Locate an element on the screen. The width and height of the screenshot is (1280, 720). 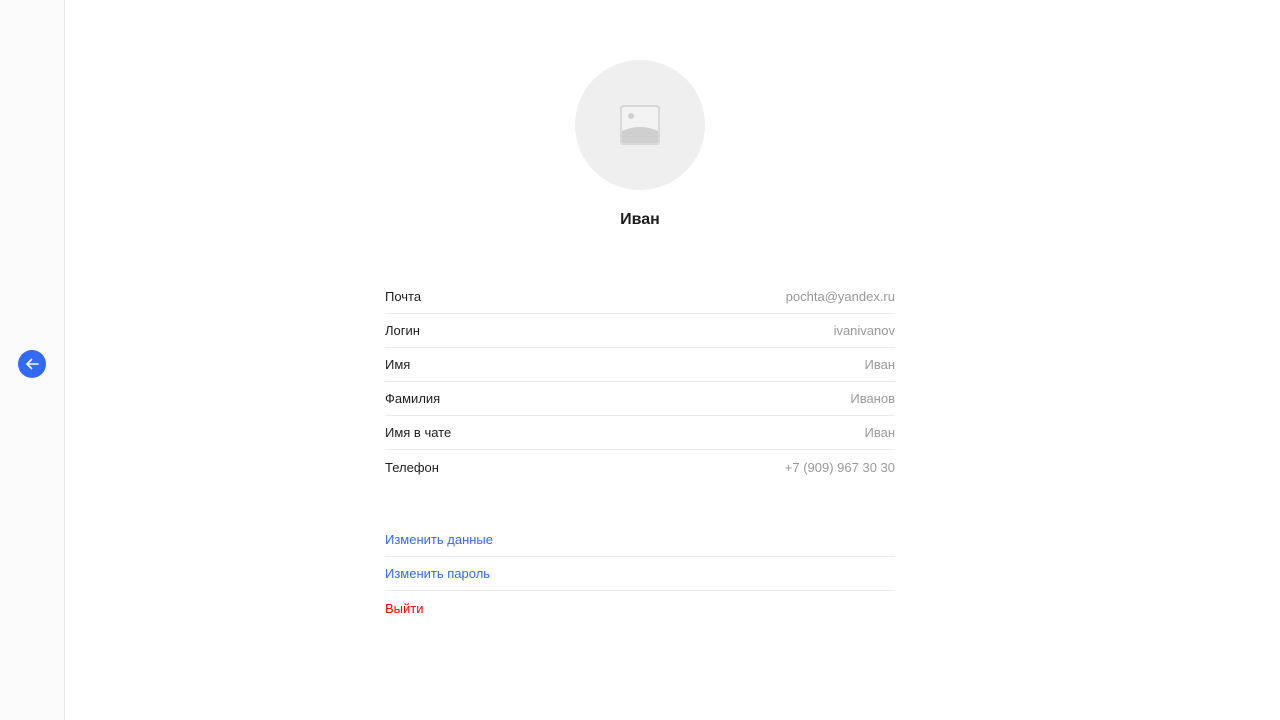
edit-password-link: Изменить пароль is located at coordinates (437, 573).